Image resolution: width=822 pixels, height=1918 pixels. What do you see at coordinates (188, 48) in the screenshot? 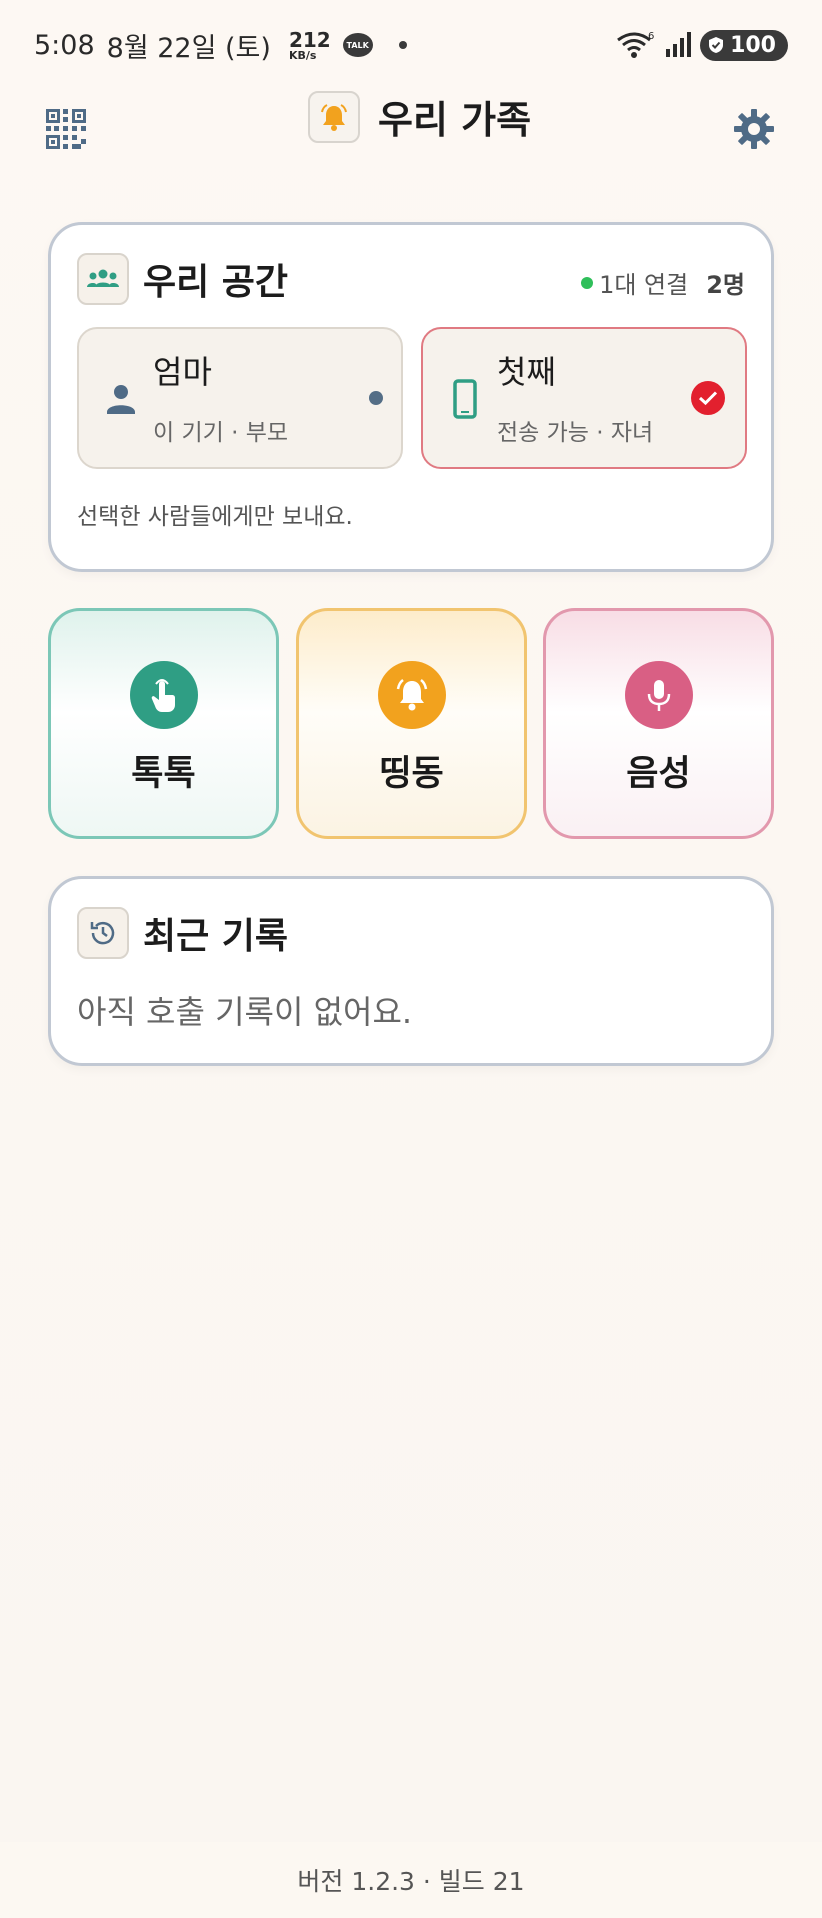
I see `status-date: 8월 22일 (토)` at bounding box center [188, 48].